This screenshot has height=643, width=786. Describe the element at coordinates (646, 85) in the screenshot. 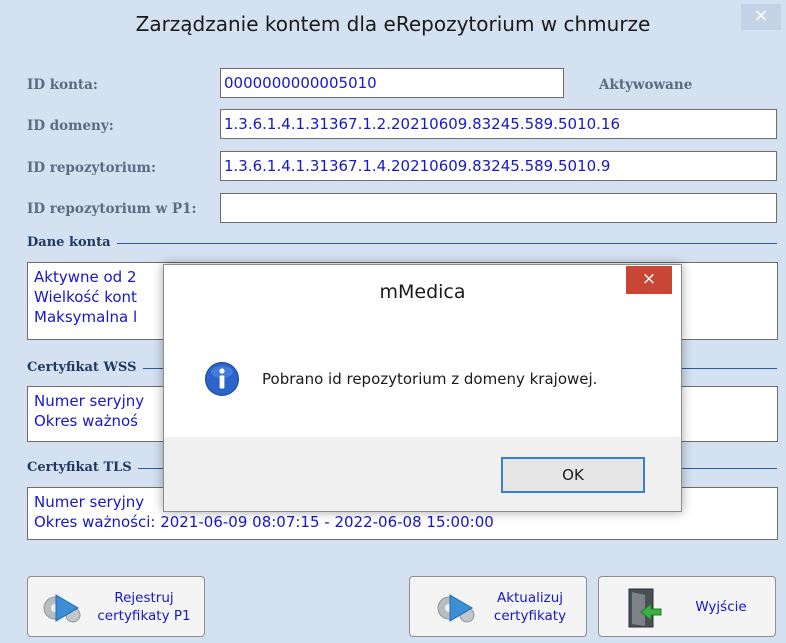

I see `status-label: Aktywowane` at that location.